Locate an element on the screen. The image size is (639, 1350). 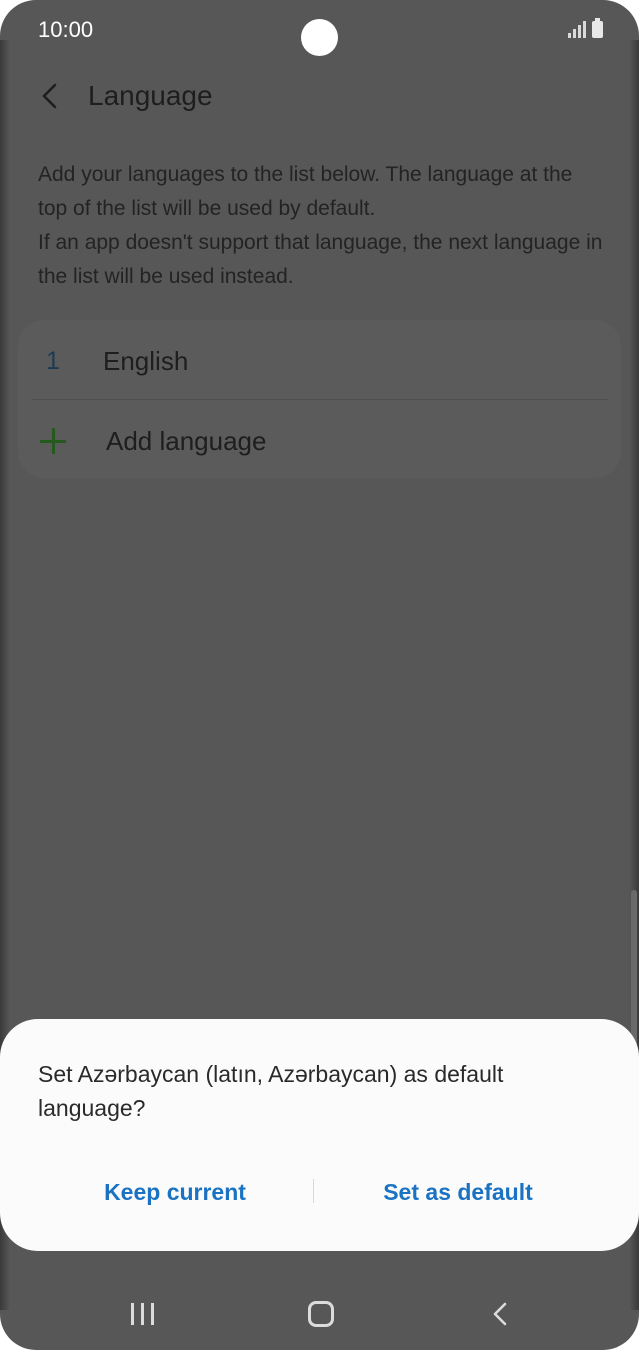
status-bar: 10:00 is located at coordinates (319, 31).